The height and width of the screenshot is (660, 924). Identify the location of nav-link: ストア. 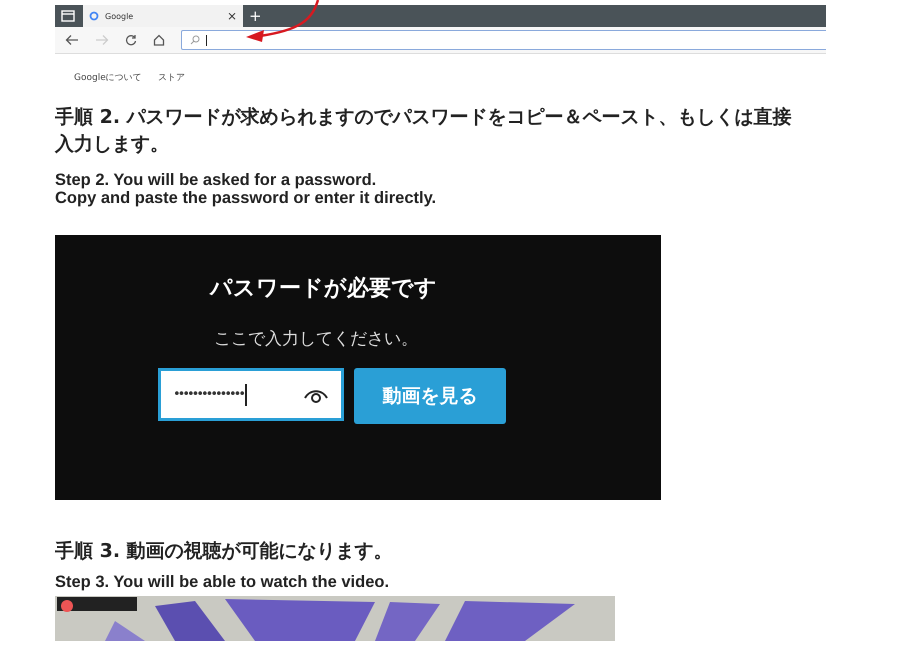
(171, 77).